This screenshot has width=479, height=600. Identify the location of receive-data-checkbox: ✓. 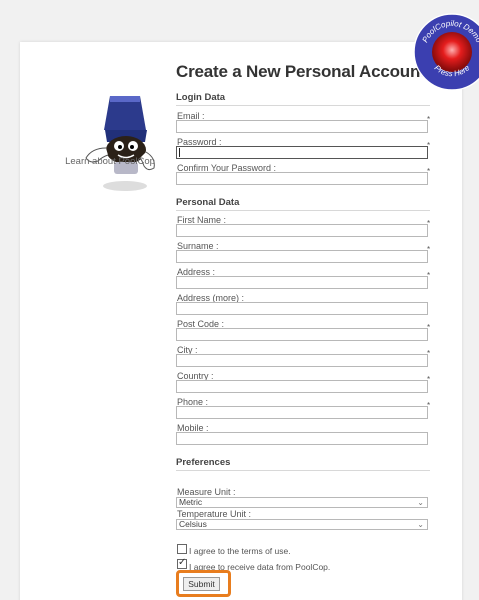
(182, 563).